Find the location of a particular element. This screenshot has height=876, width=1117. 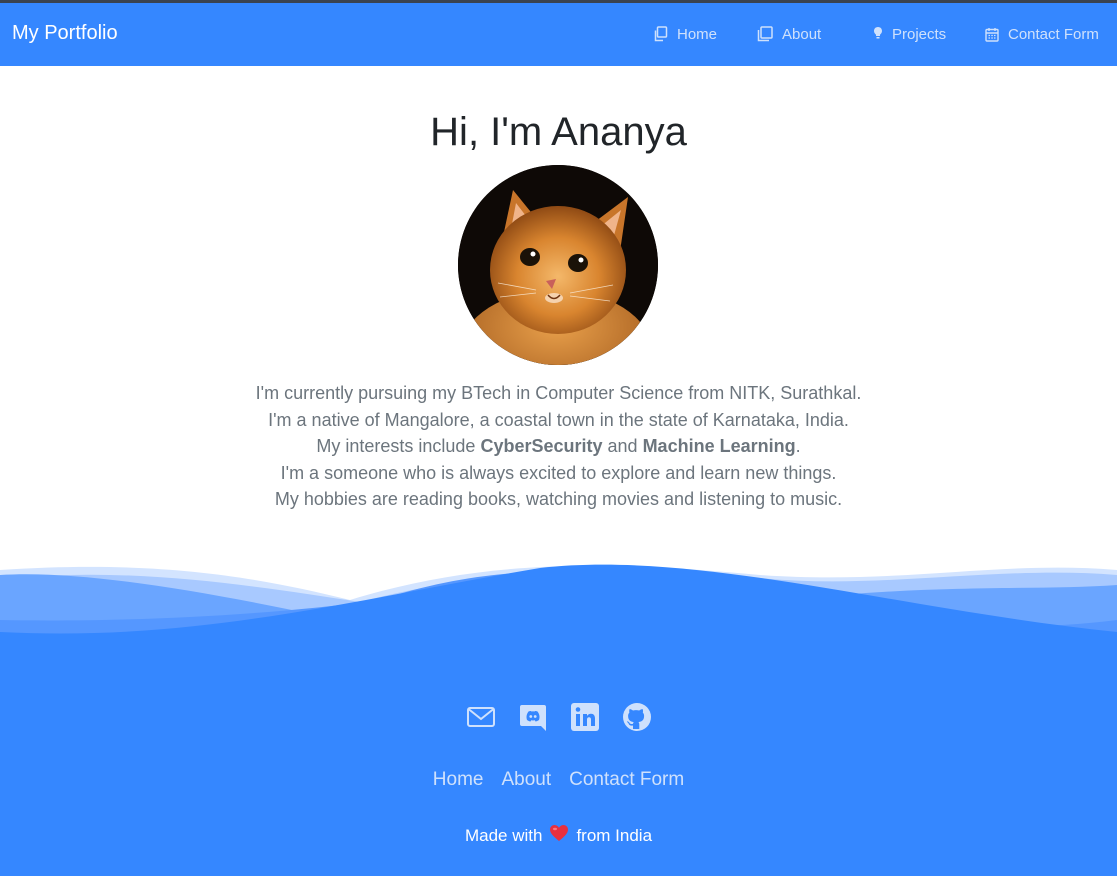

nav-link-contact-form: Contact Form is located at coordinates (1042, 34).